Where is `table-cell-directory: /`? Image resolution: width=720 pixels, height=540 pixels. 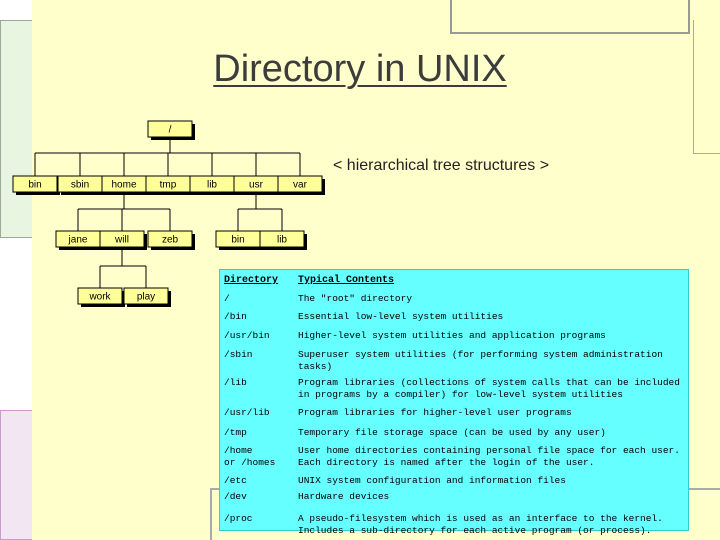
table-cell-directory: / is located at coordinates (227, 298).